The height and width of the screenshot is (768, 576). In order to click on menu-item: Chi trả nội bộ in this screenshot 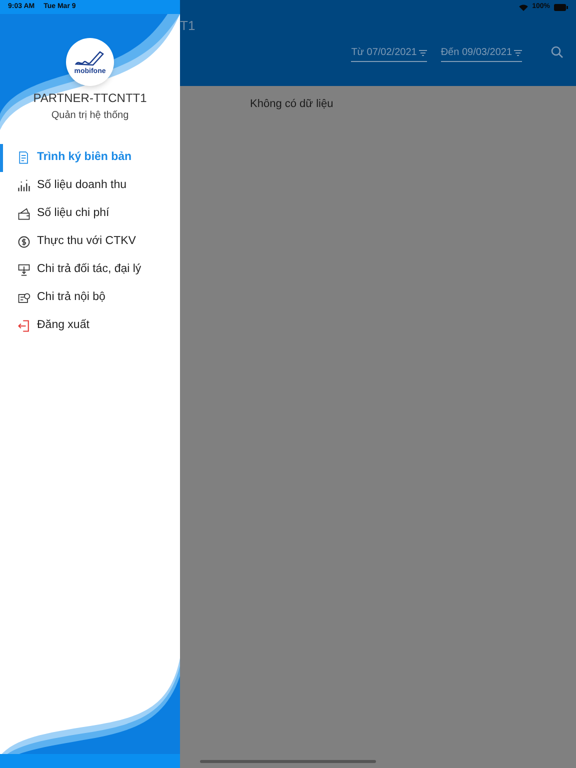, I will do `click(90, 298)`.